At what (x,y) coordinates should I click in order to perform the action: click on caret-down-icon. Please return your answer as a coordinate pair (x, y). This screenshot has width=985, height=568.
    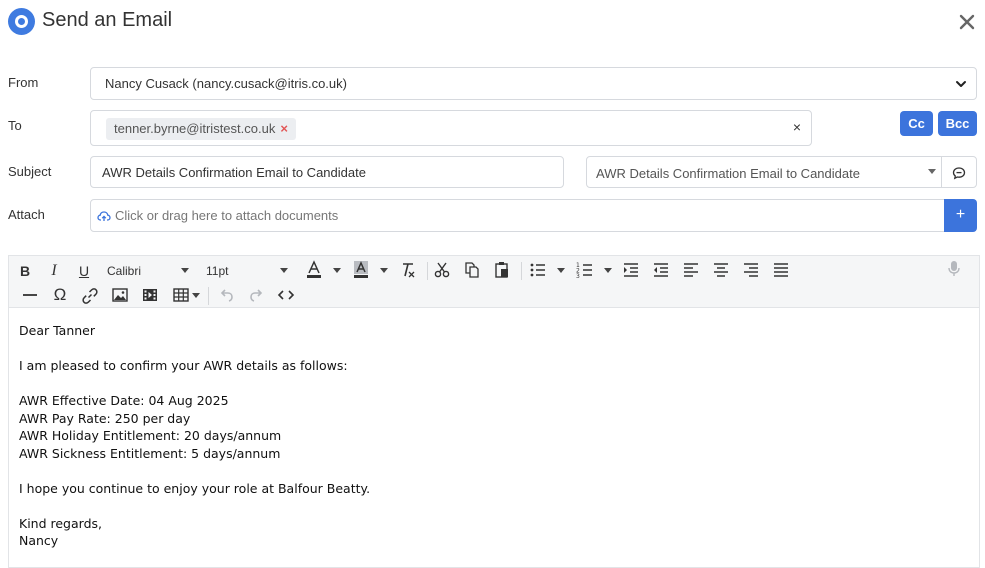
    Looking at the image, I should click on (932, 171).